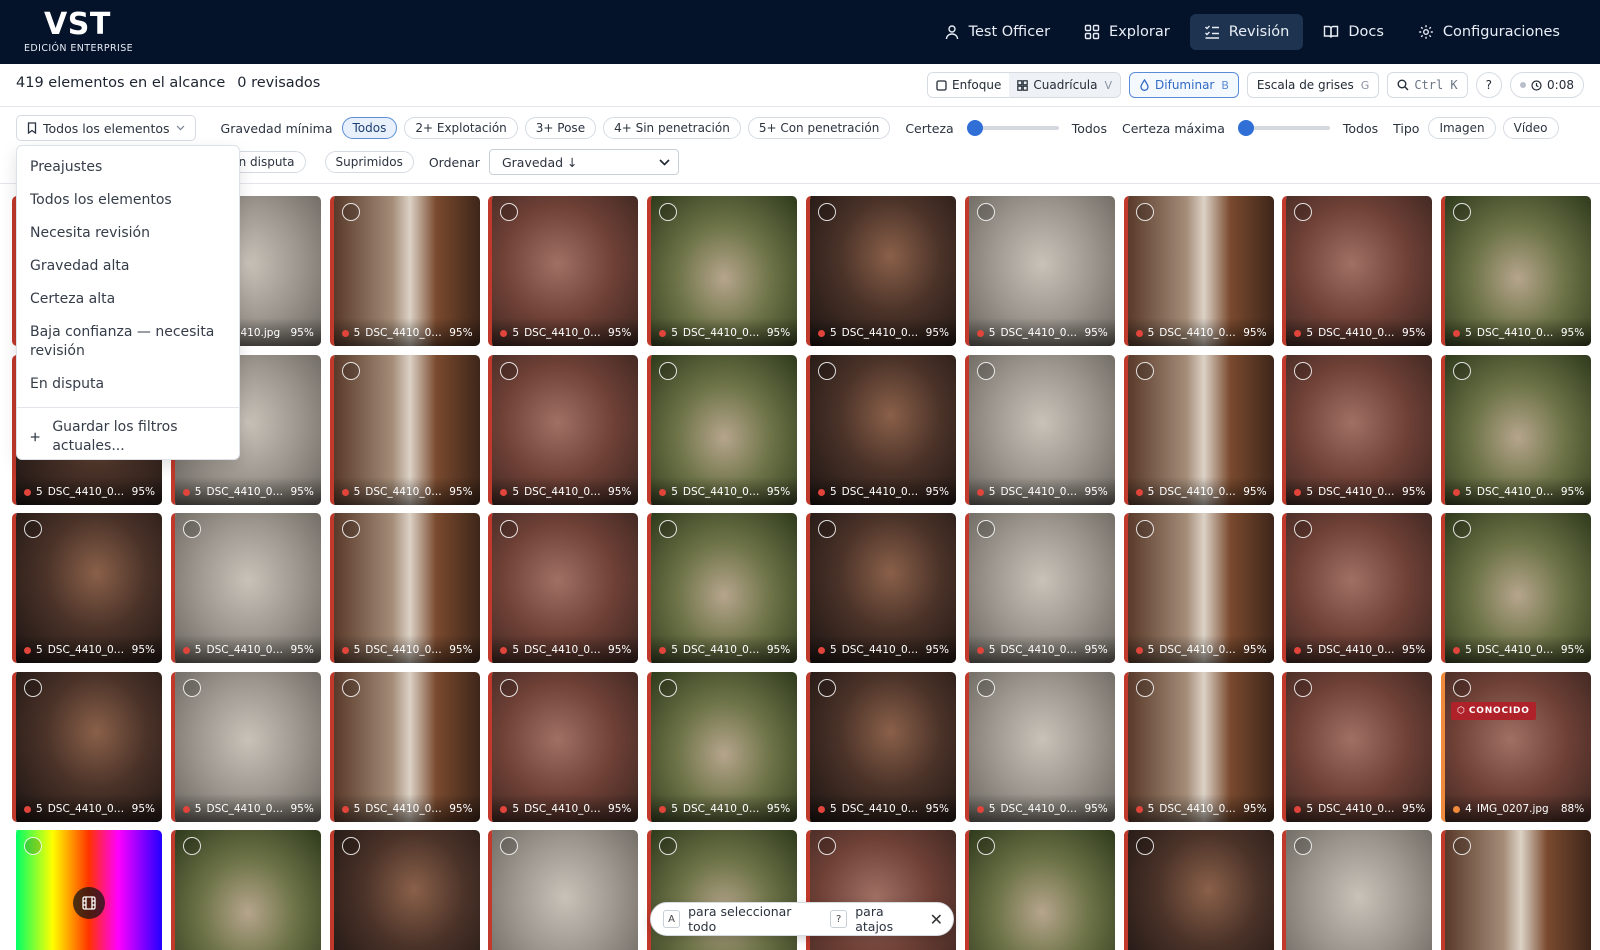 The width and height of the screenshot is (1600, 950). I want to click on nav-item-test-officer: Test Officer, so click(997, 32).